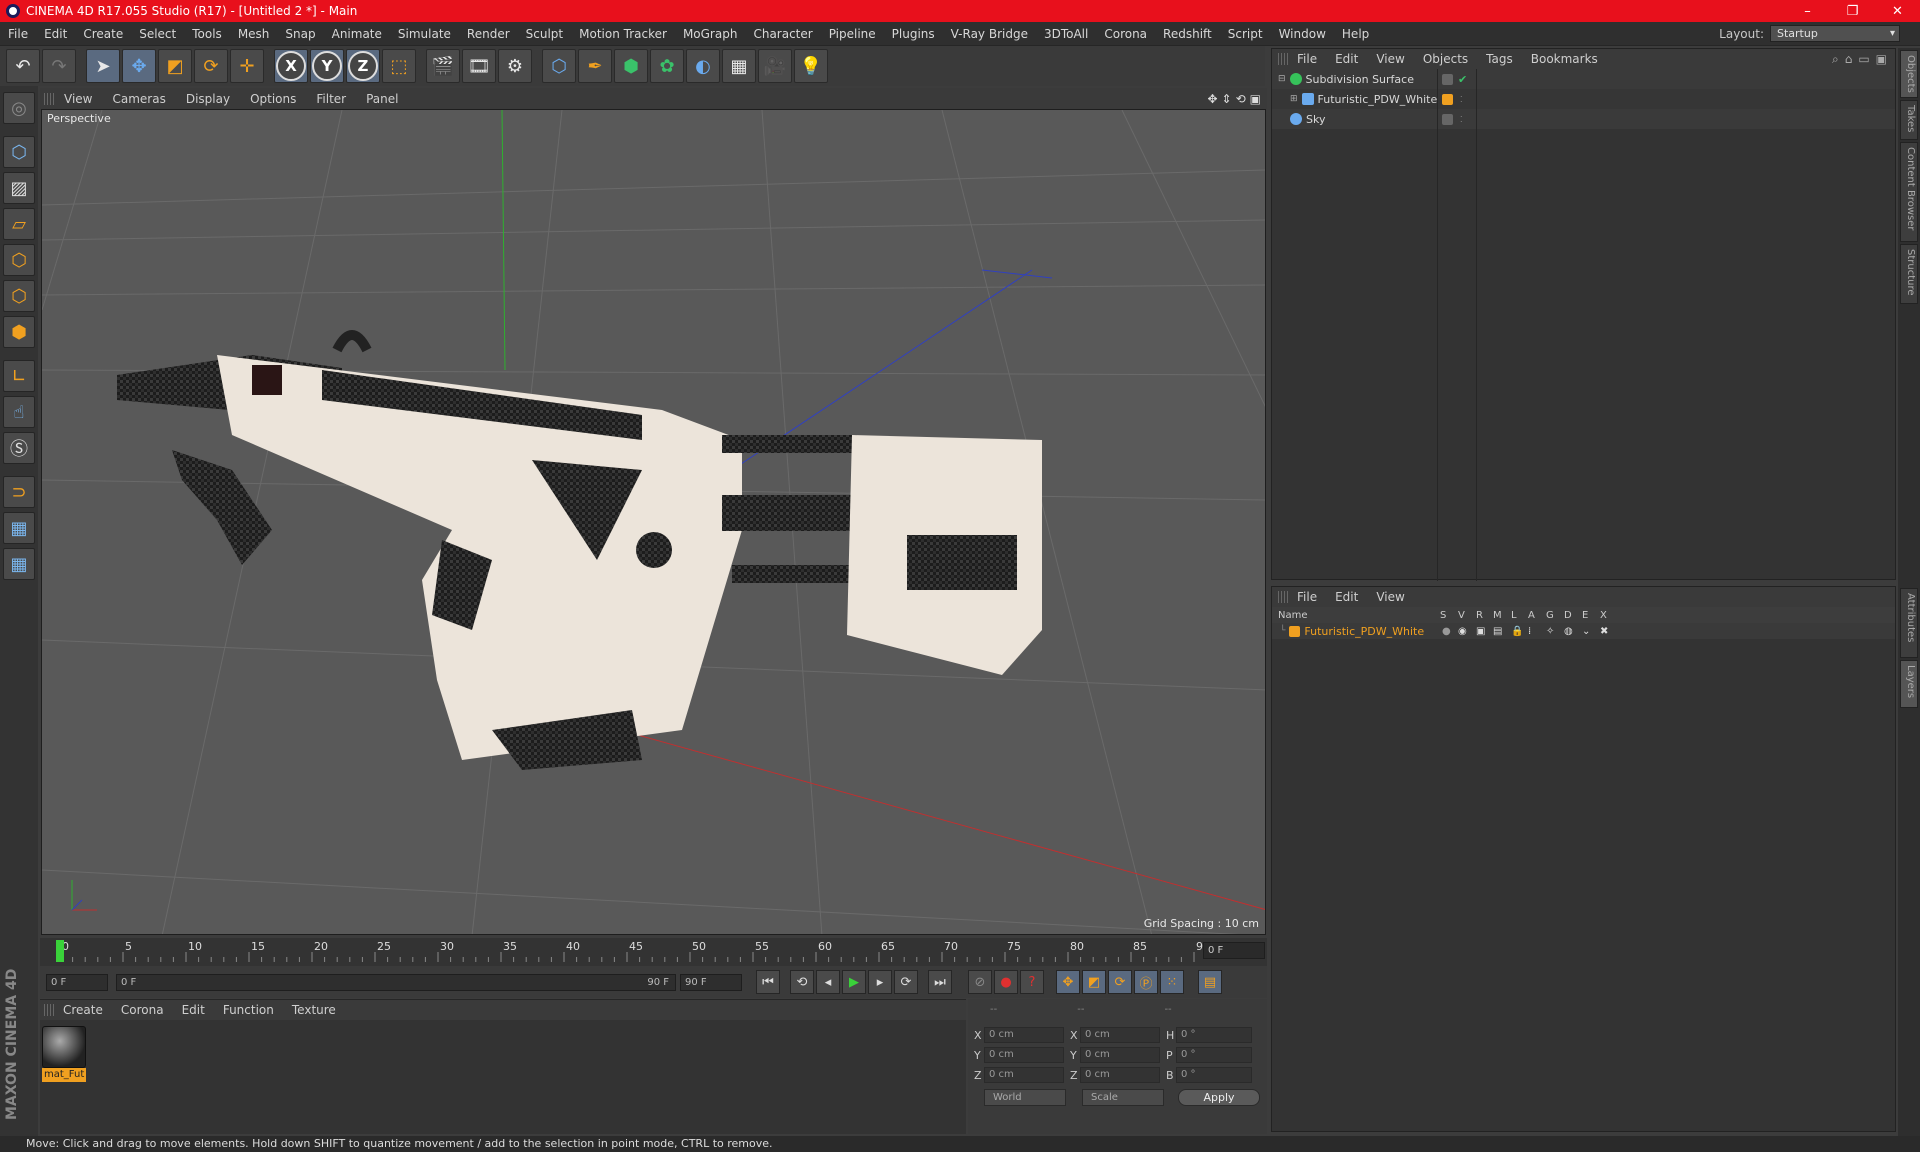 The height and width of the screenshot is (1152, 1920). I want to click on position-y-field: 0 cm, so click(1024, 1055).